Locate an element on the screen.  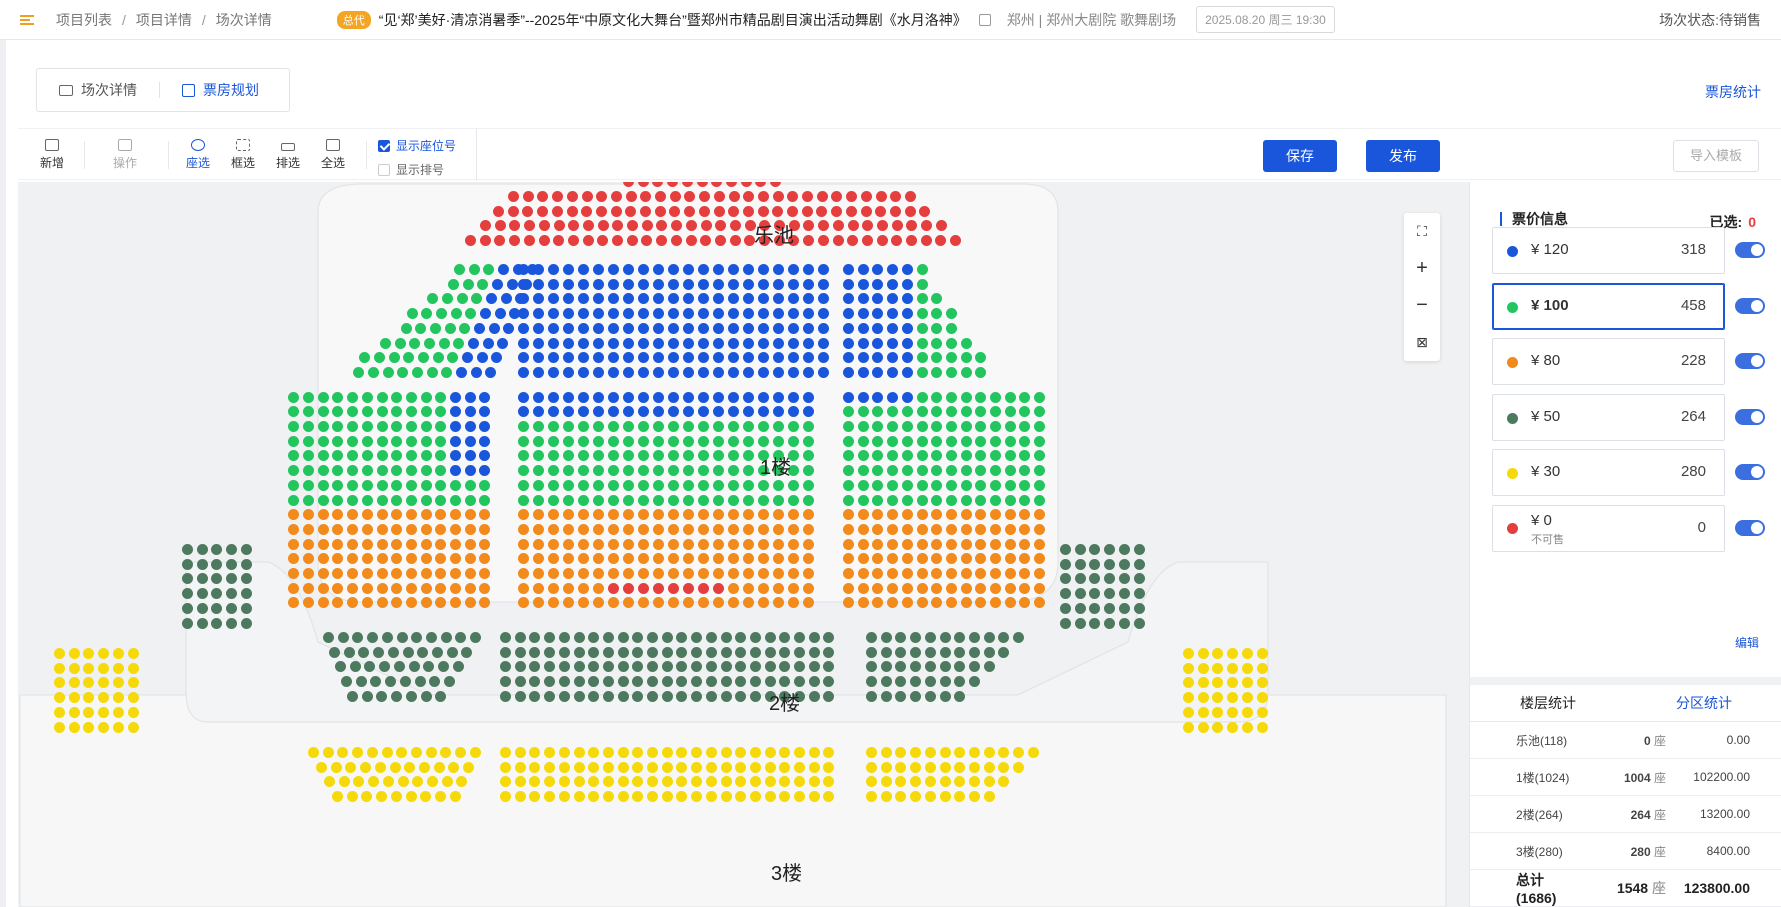
box-office-stats-link: 票房统计 is located at coordinates (1733, 92).